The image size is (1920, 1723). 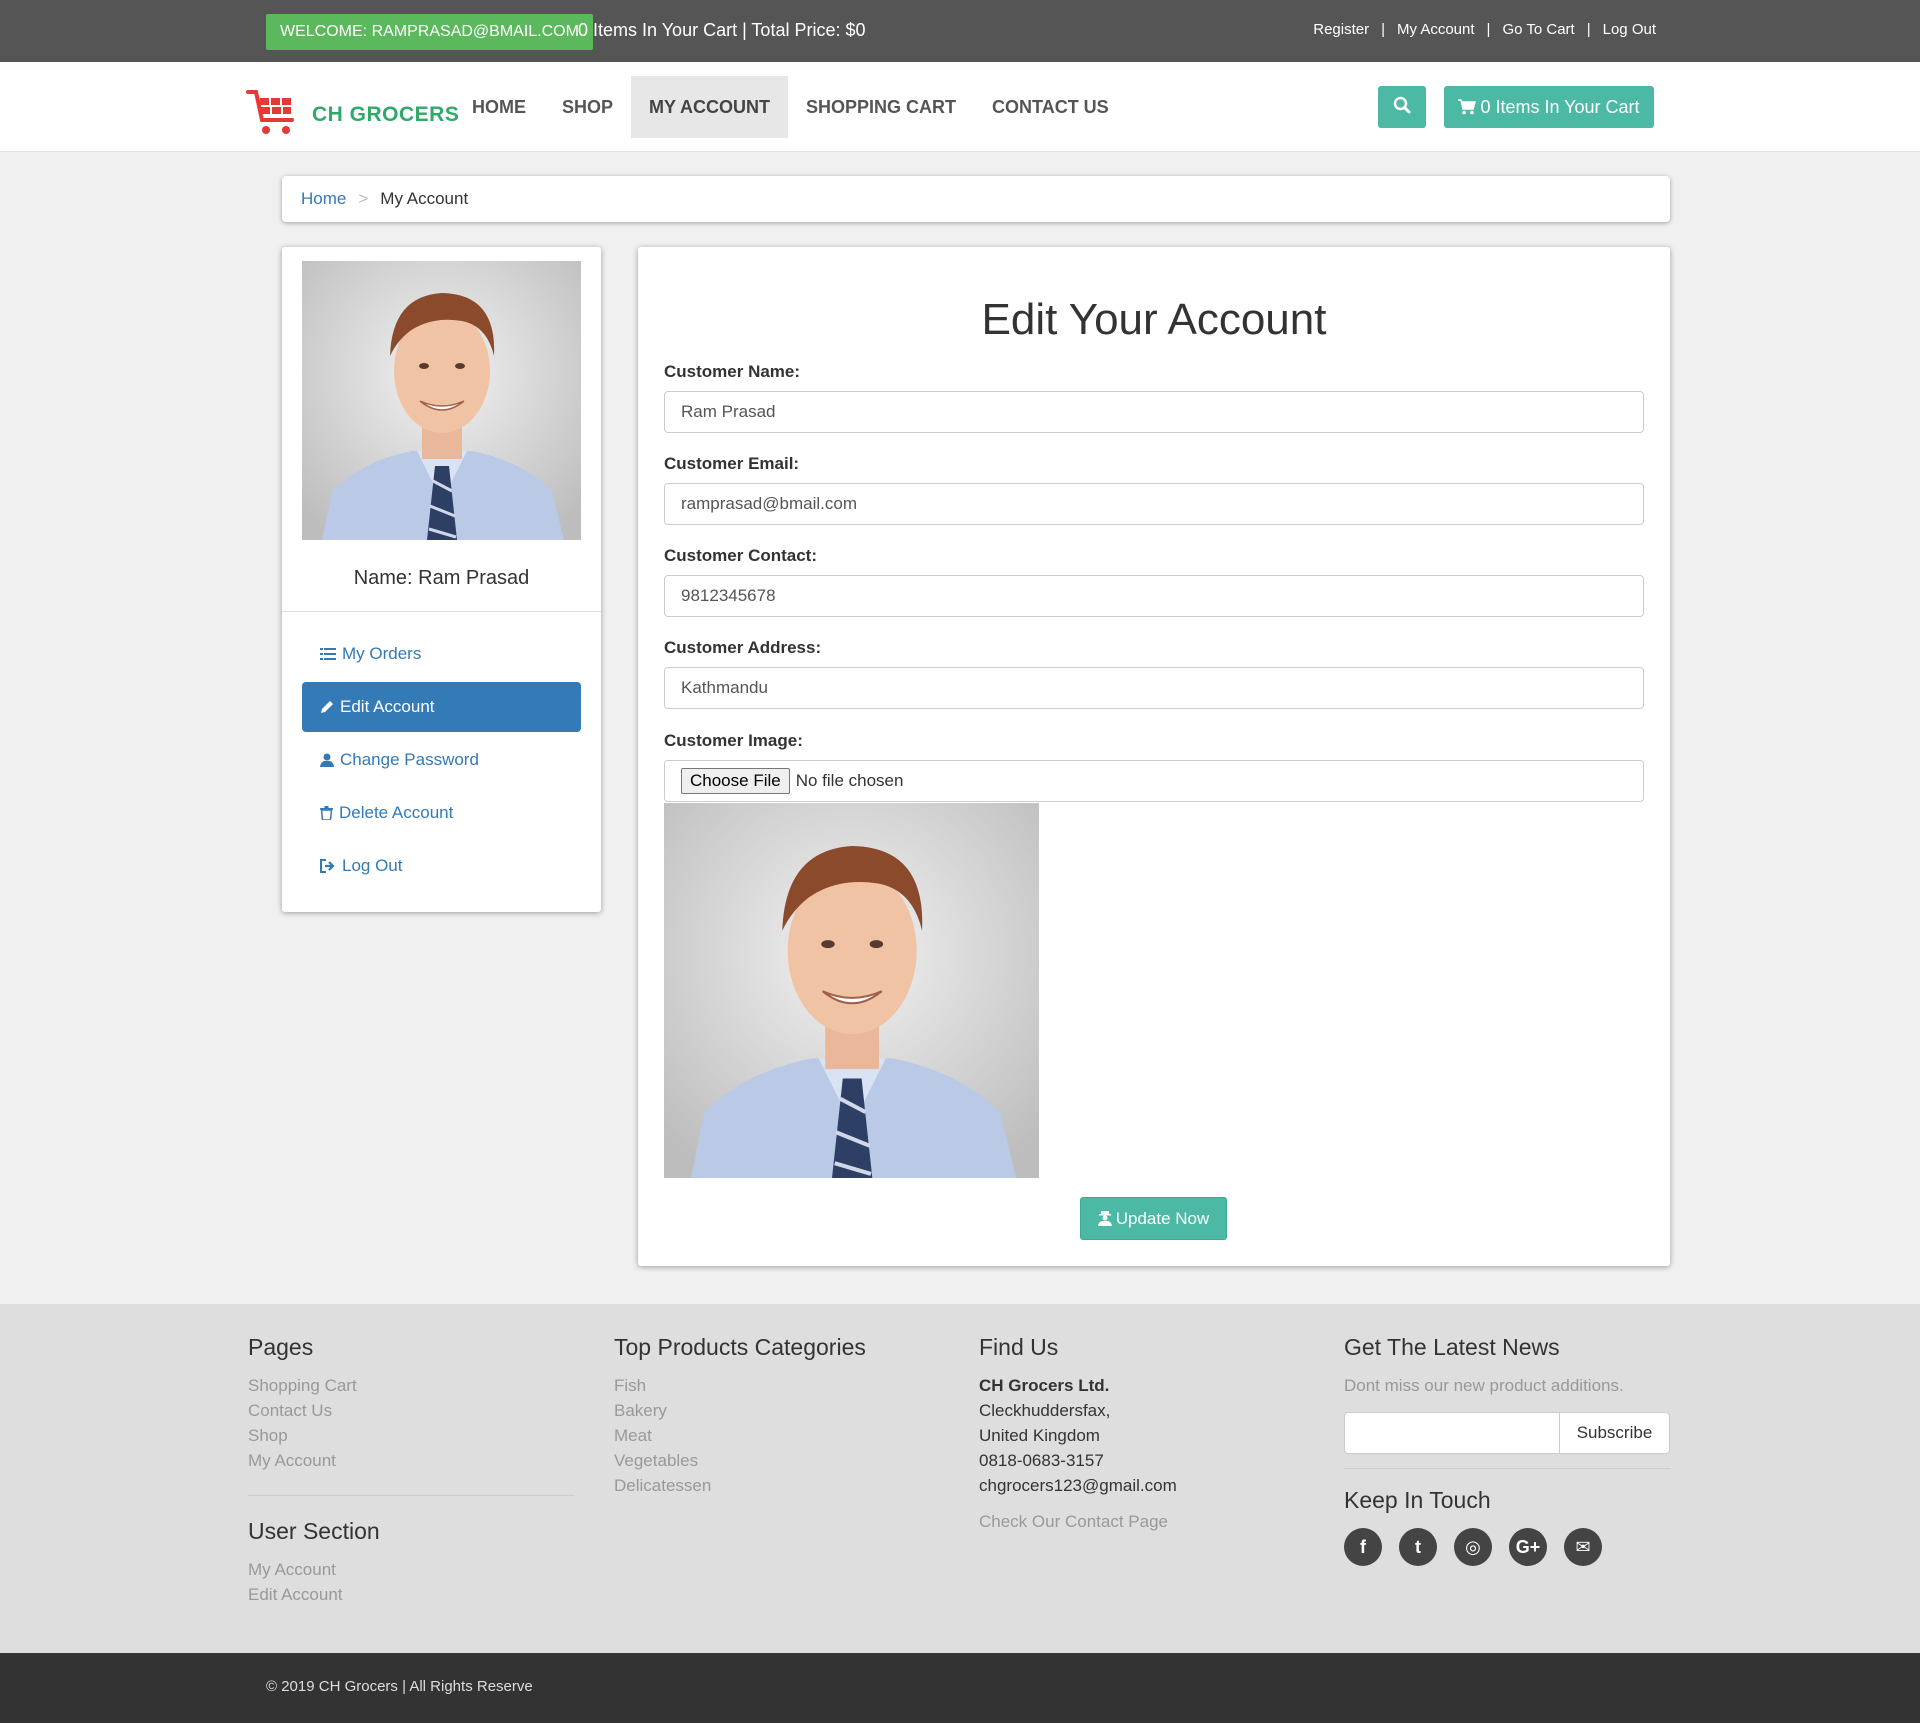 What do you see at coordinates (326, 813) in the screenshot?
I see `trash-icon` at bounding box center [326, 813].